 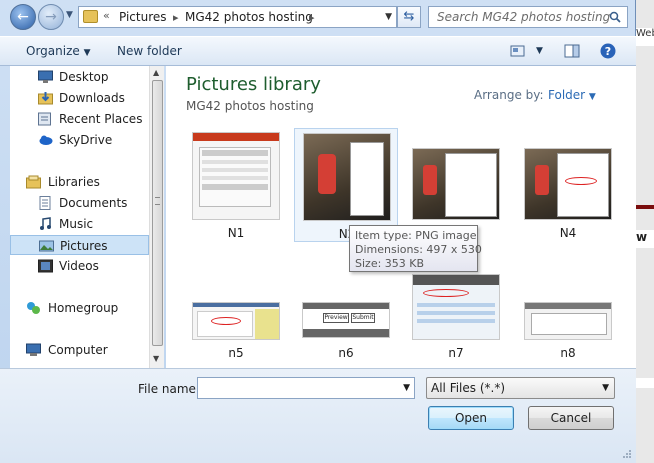 I want to click on sidebar-item-recent-places: Recent Places, so click(x=79, y=119).